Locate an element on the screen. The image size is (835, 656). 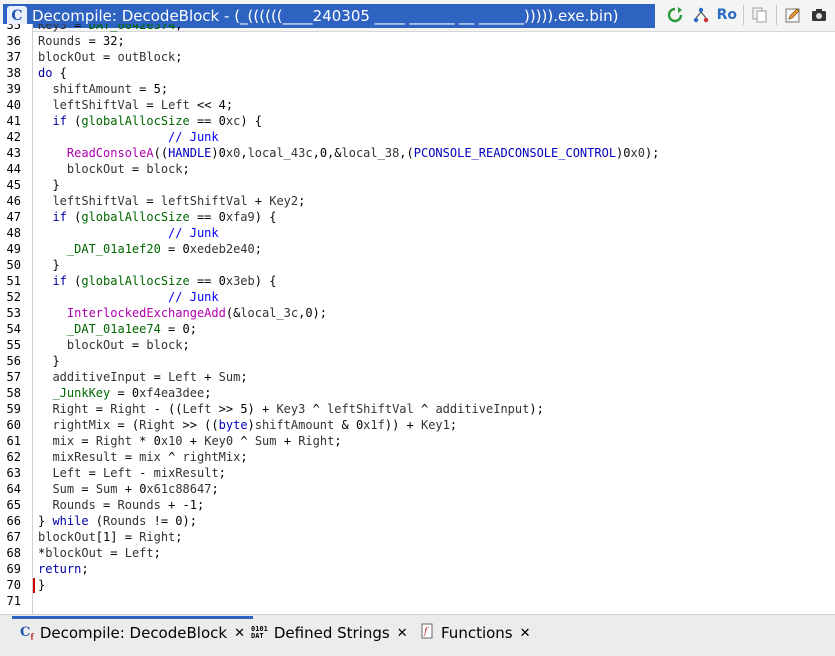
code-line: mixResult = mix ^ rightMix; is located at coordinates (142, 457).